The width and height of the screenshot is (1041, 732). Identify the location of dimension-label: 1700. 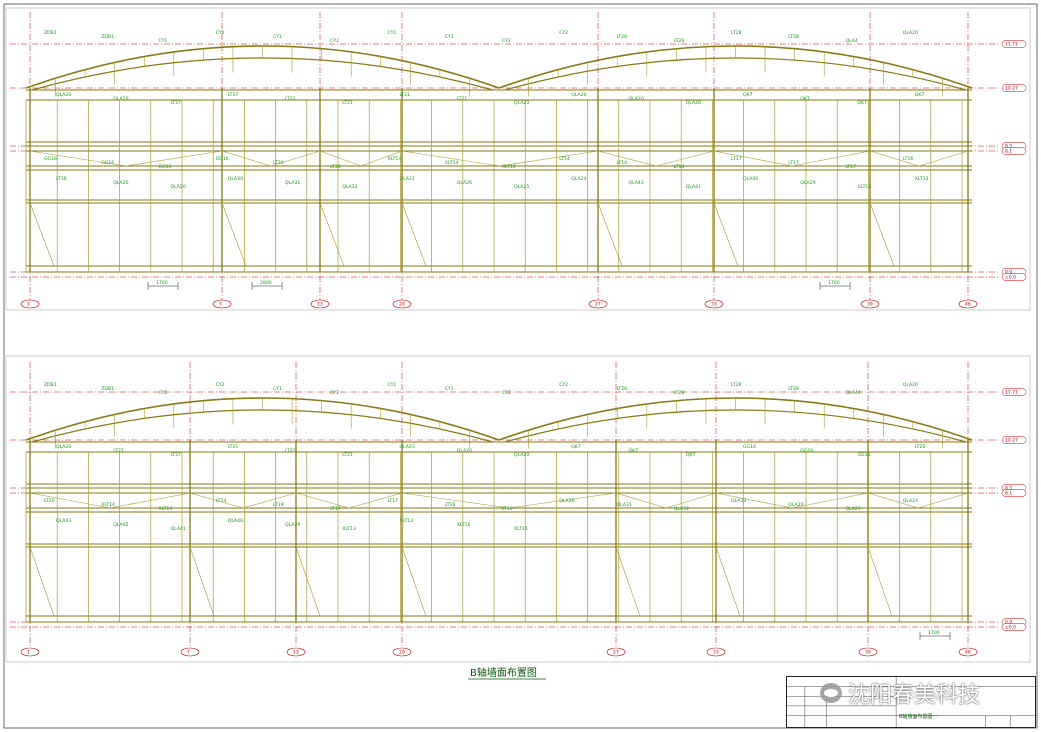
(162, 283).